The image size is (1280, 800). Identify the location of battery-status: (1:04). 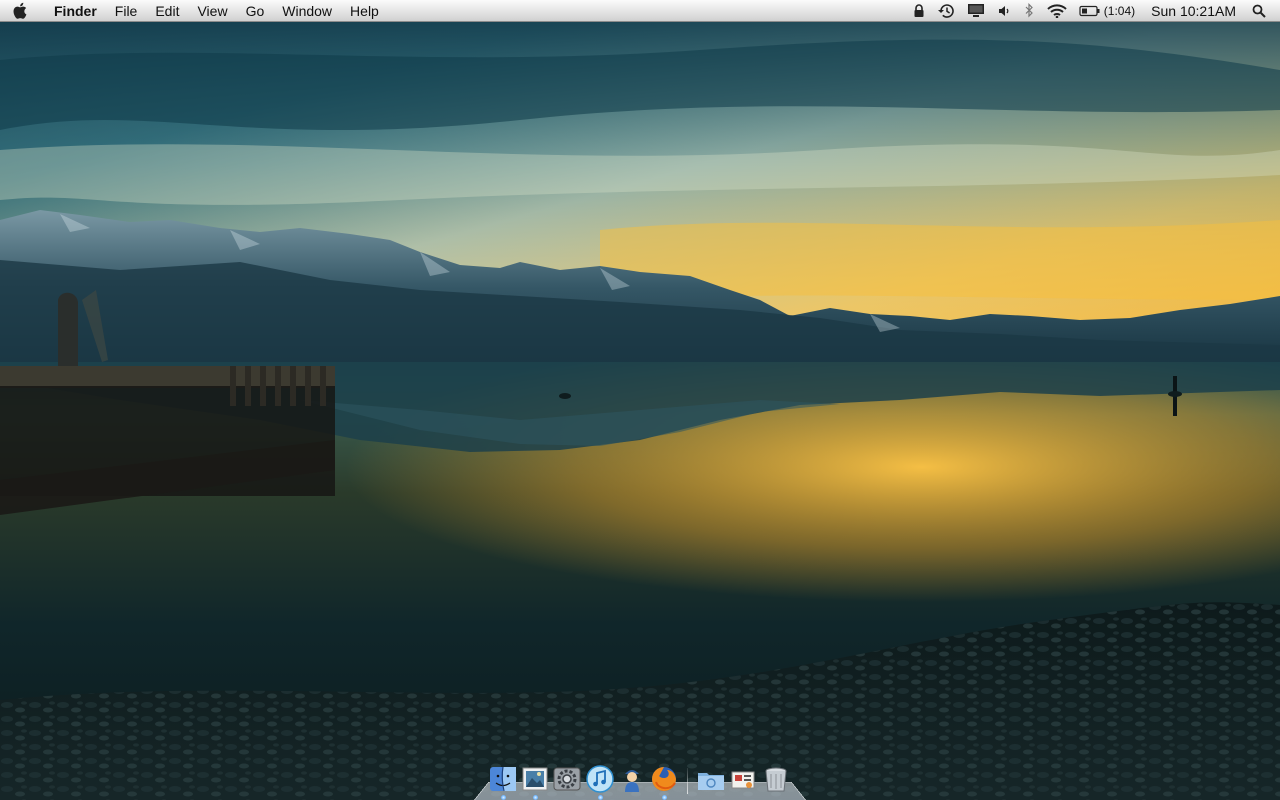
(1107, 11).